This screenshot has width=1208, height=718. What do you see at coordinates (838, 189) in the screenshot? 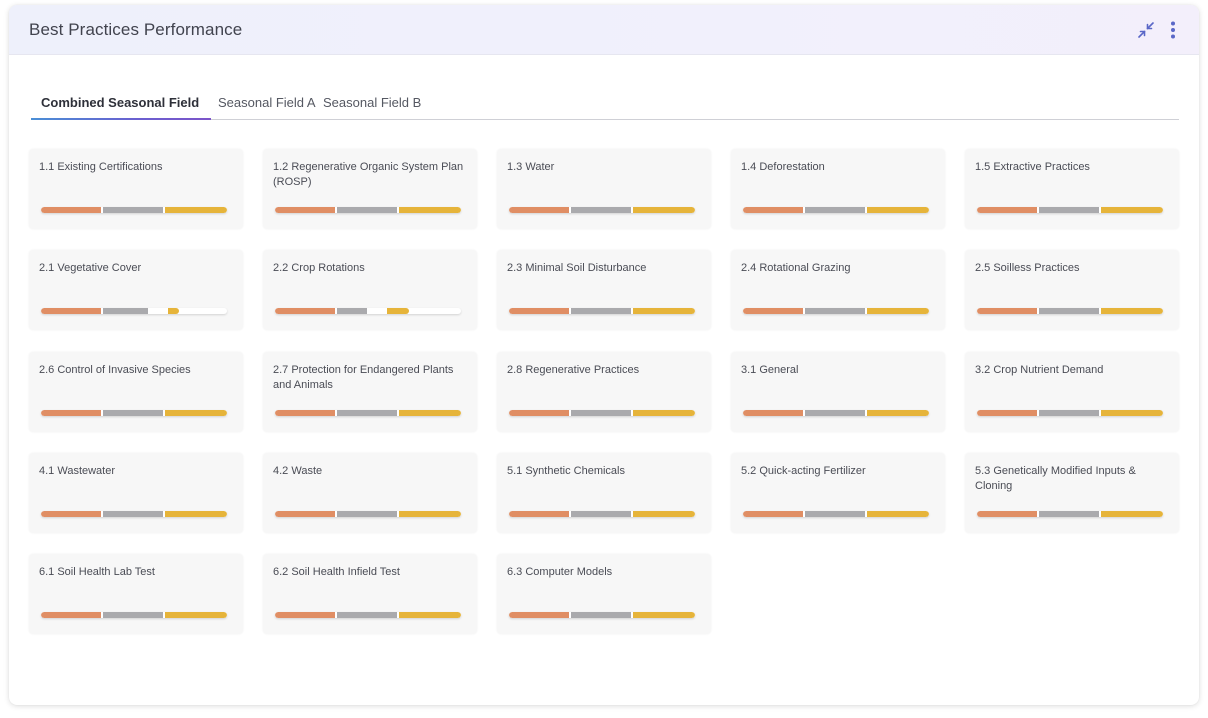
I see `practice-card: 1.4 Deforestation` at bounding box center [838, 189].